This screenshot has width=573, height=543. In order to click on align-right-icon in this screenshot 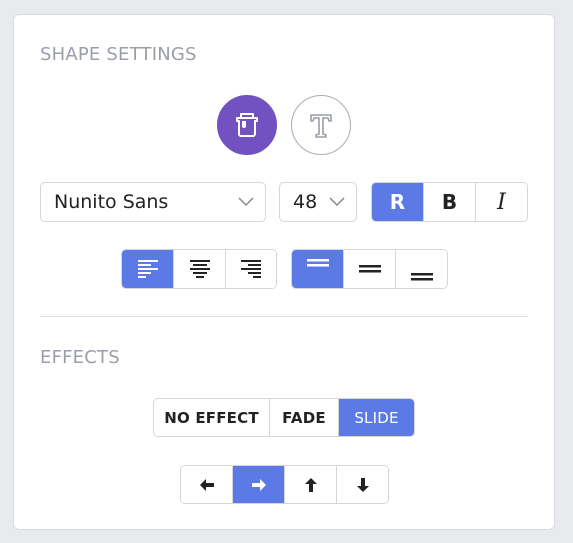, I will do `click(251, 269)`.